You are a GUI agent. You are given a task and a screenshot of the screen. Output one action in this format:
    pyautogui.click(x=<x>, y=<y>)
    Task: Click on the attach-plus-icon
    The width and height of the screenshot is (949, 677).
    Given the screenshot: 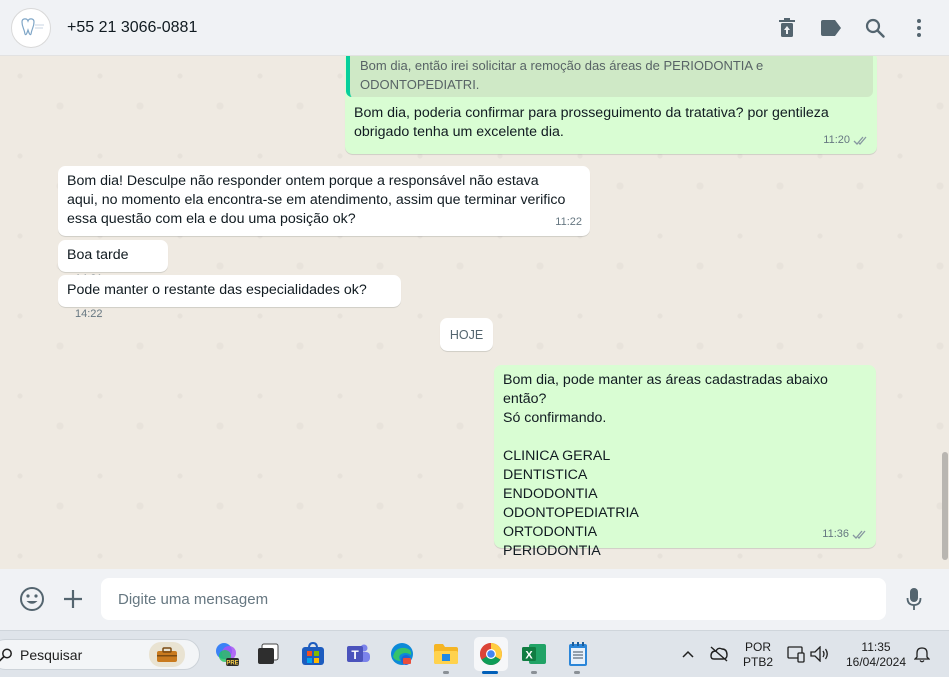 What is the action you would take?
    pyautogui.click(x=73, y=599)
    